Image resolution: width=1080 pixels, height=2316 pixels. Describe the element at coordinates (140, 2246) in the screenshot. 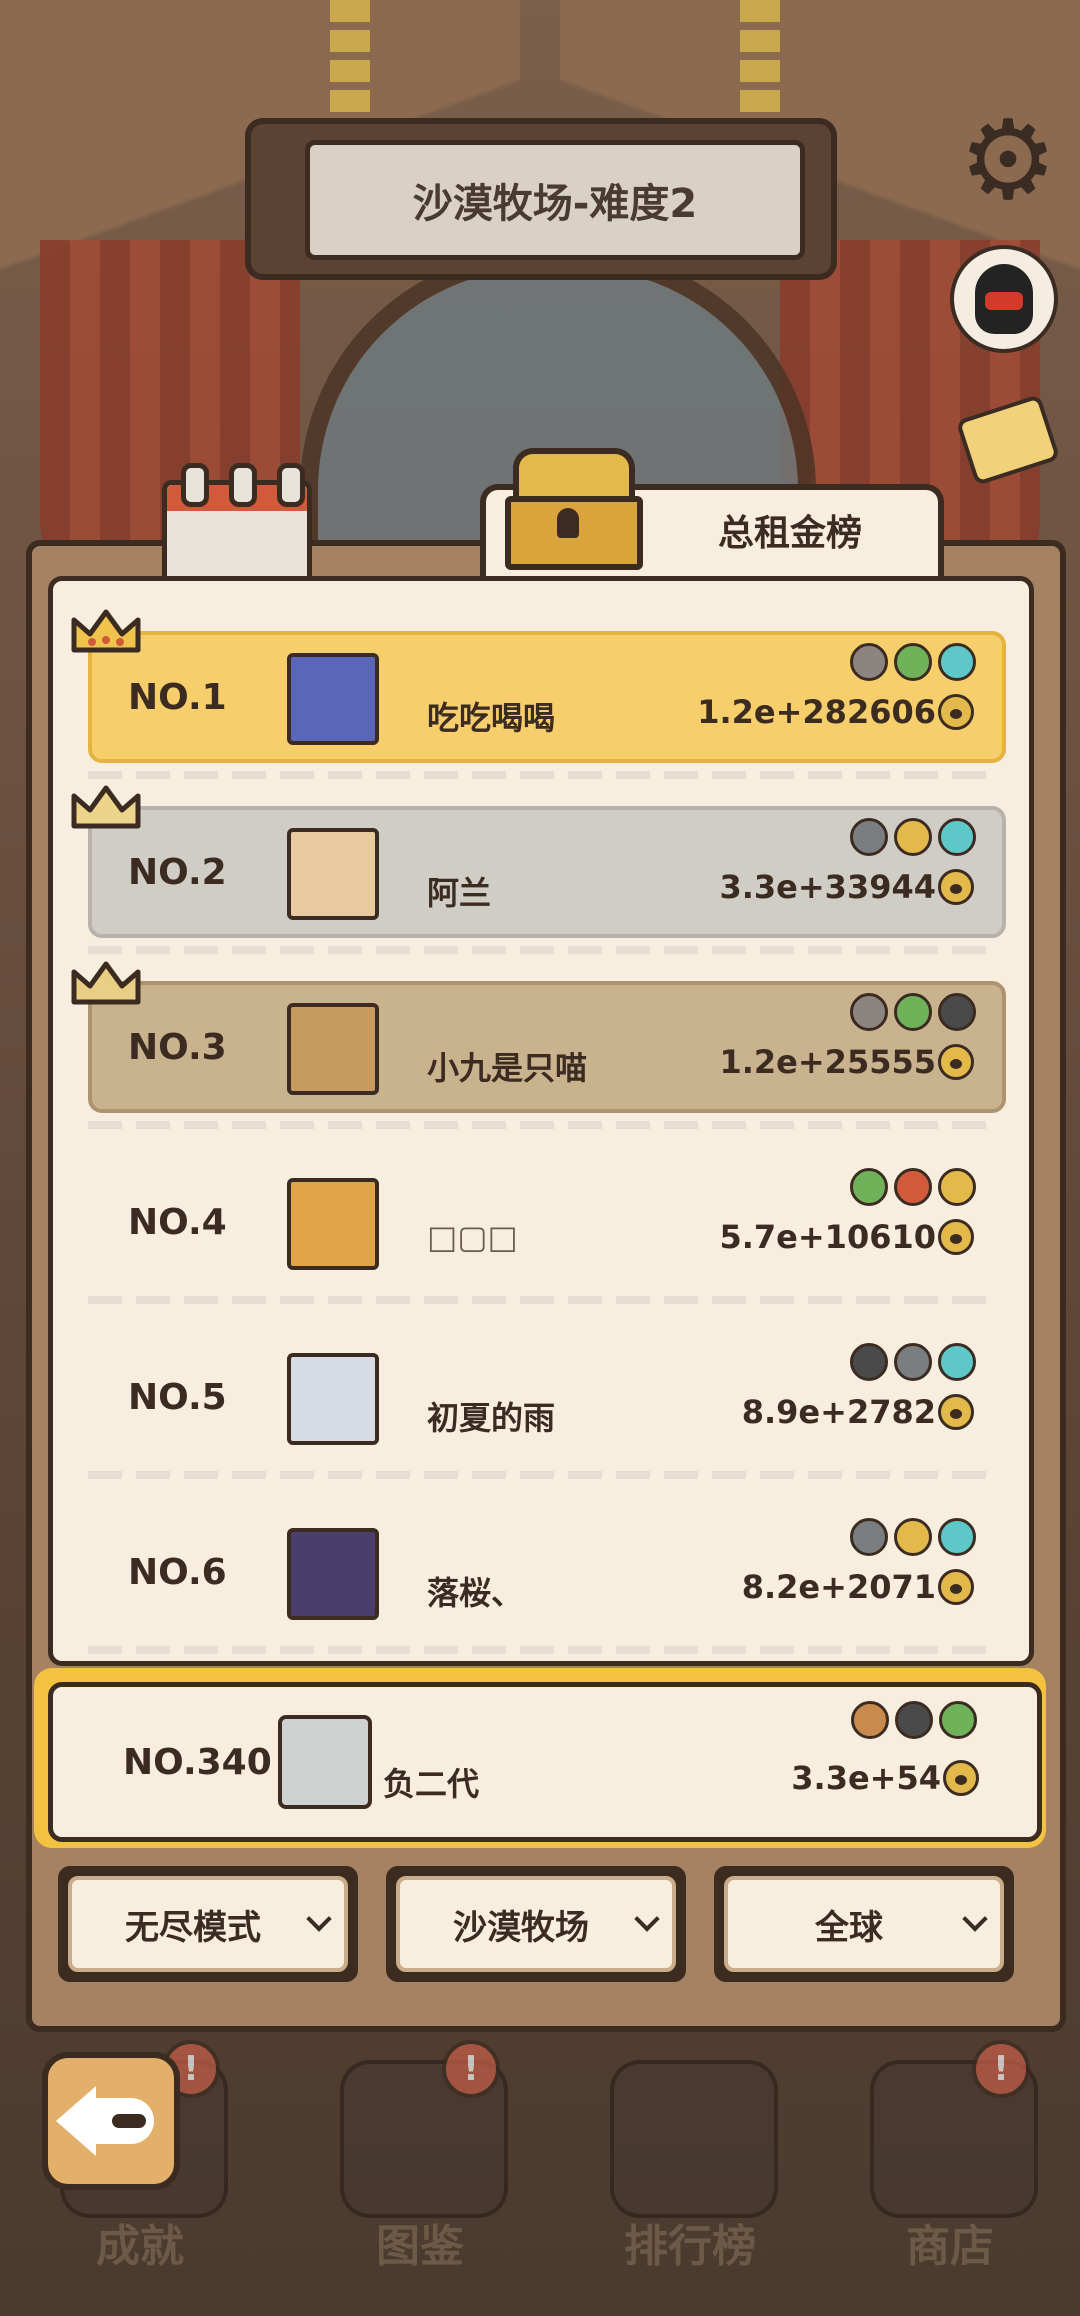

I see `nav-achievements-label: 成就` at that location.